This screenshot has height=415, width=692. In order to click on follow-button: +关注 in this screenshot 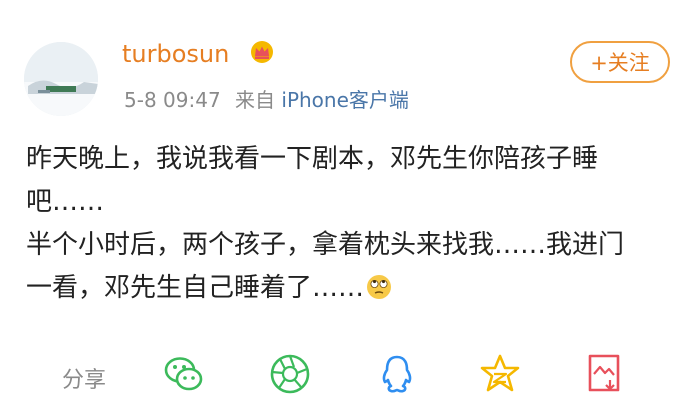, I will do `click(620, 62)`.